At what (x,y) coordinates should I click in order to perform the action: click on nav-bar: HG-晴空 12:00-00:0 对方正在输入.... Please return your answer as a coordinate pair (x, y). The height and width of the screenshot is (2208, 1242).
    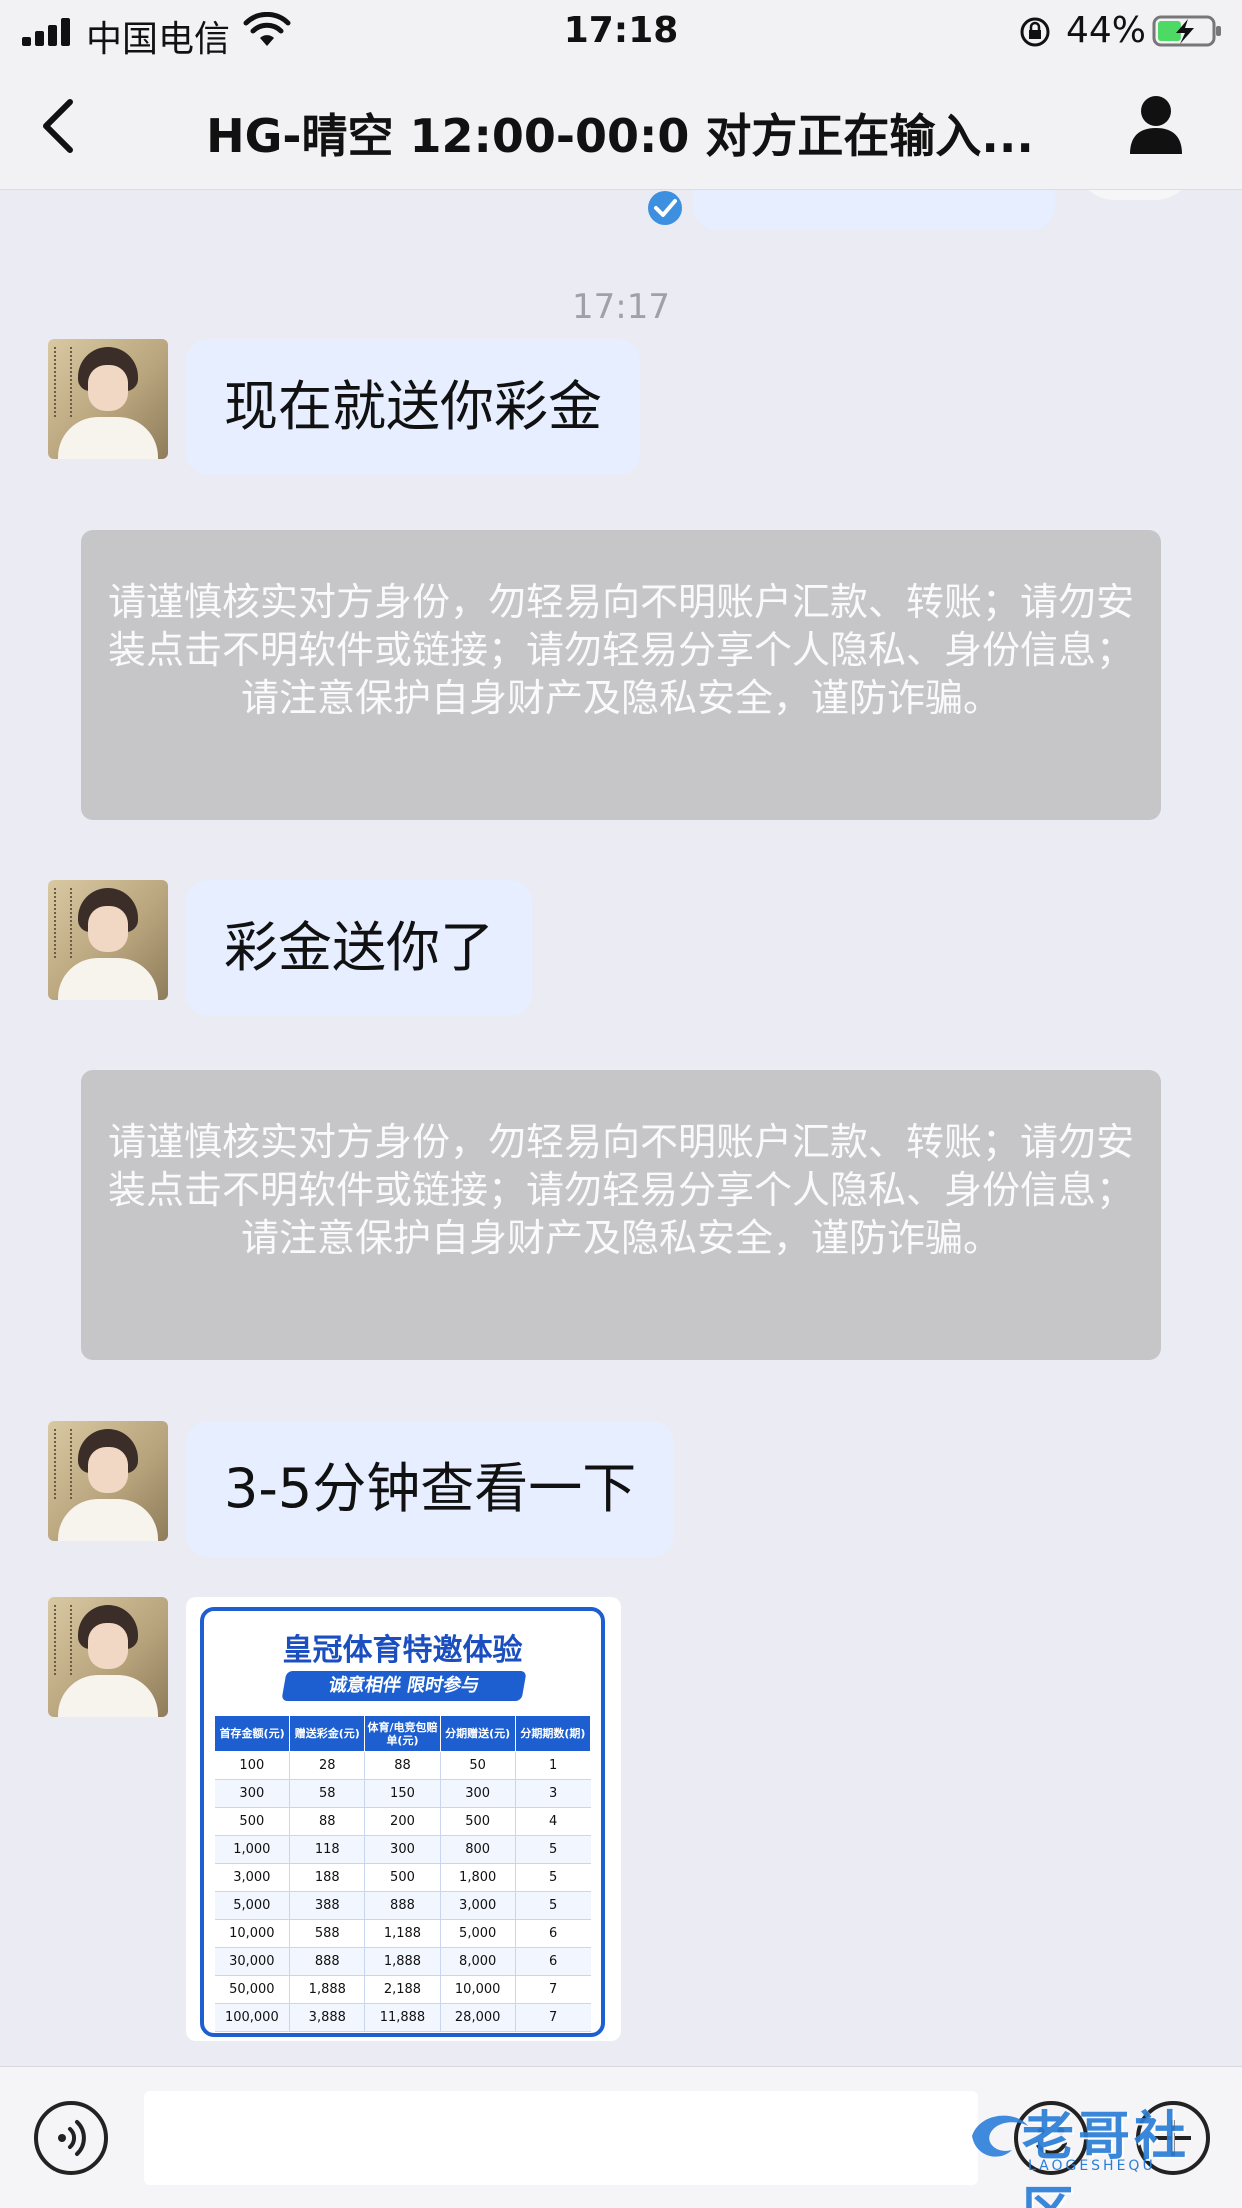
    Looking at the image, I should click on (621, 126).